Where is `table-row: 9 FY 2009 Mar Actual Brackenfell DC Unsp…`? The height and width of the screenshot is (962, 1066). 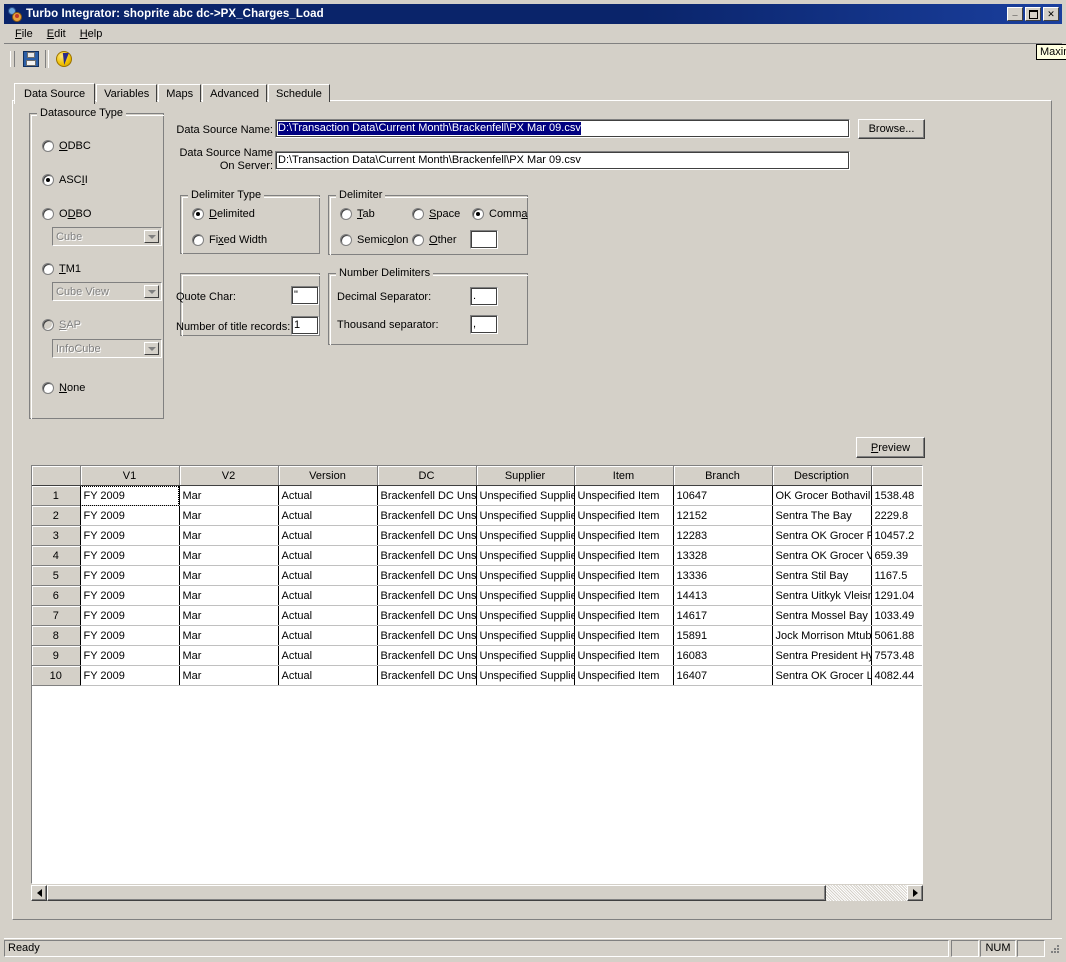
table-row: 9 FY 2009 Mar Actual Brackenfell DC Unsp… is located at coordinates (477, 655).